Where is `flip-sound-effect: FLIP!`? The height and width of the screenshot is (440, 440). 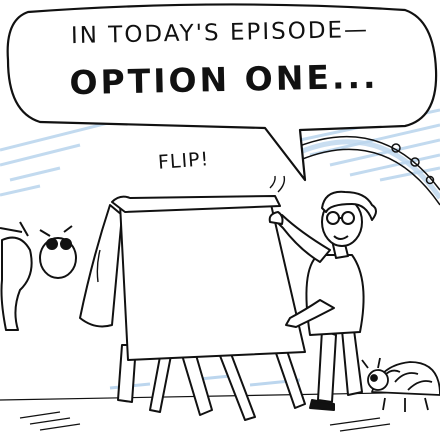
flip-sound-effect: FLIP! is located at coordinates (183, 161).